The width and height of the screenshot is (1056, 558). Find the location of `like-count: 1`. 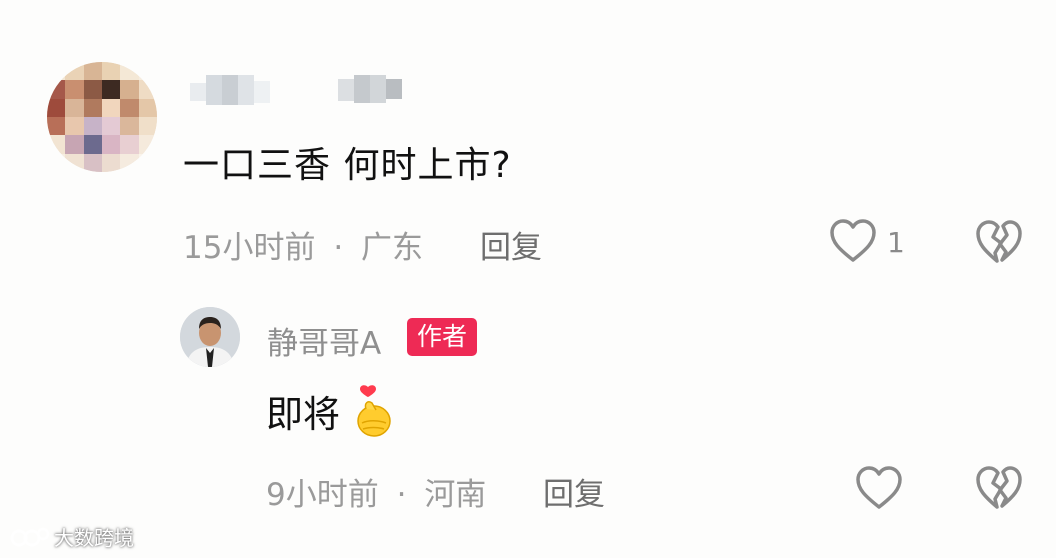

like-count: 1 is located at coordinates (896, 242).